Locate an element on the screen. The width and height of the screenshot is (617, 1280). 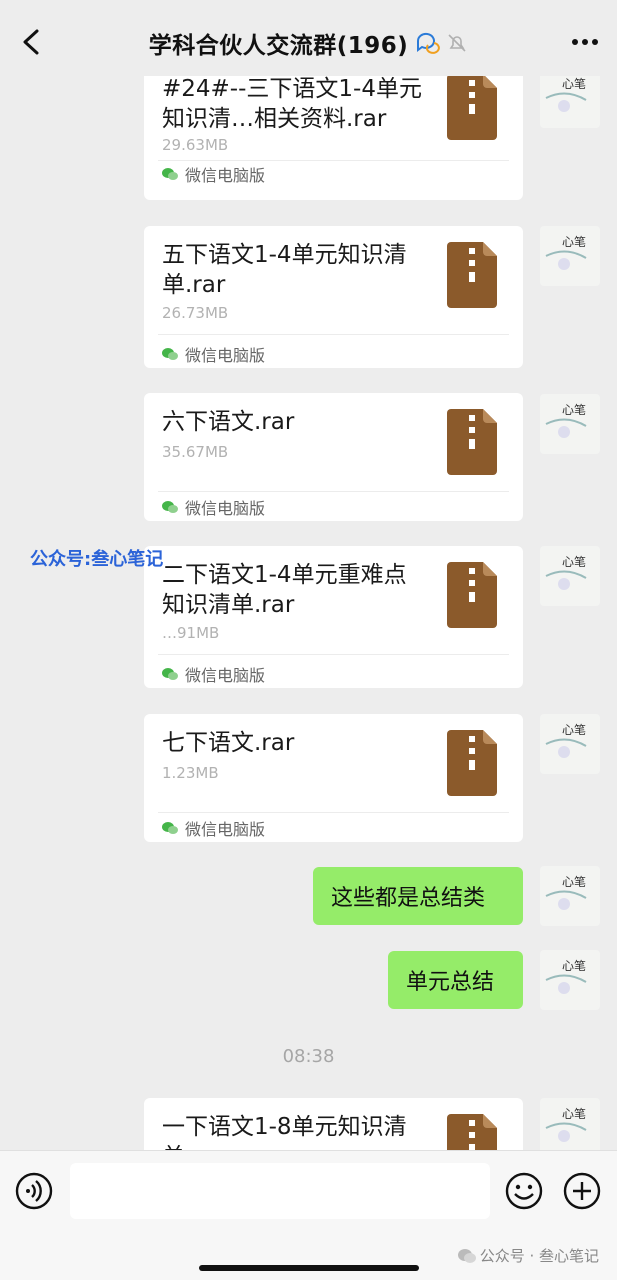
file-name: 七下语文.rar is located at coordinates (228, 743).